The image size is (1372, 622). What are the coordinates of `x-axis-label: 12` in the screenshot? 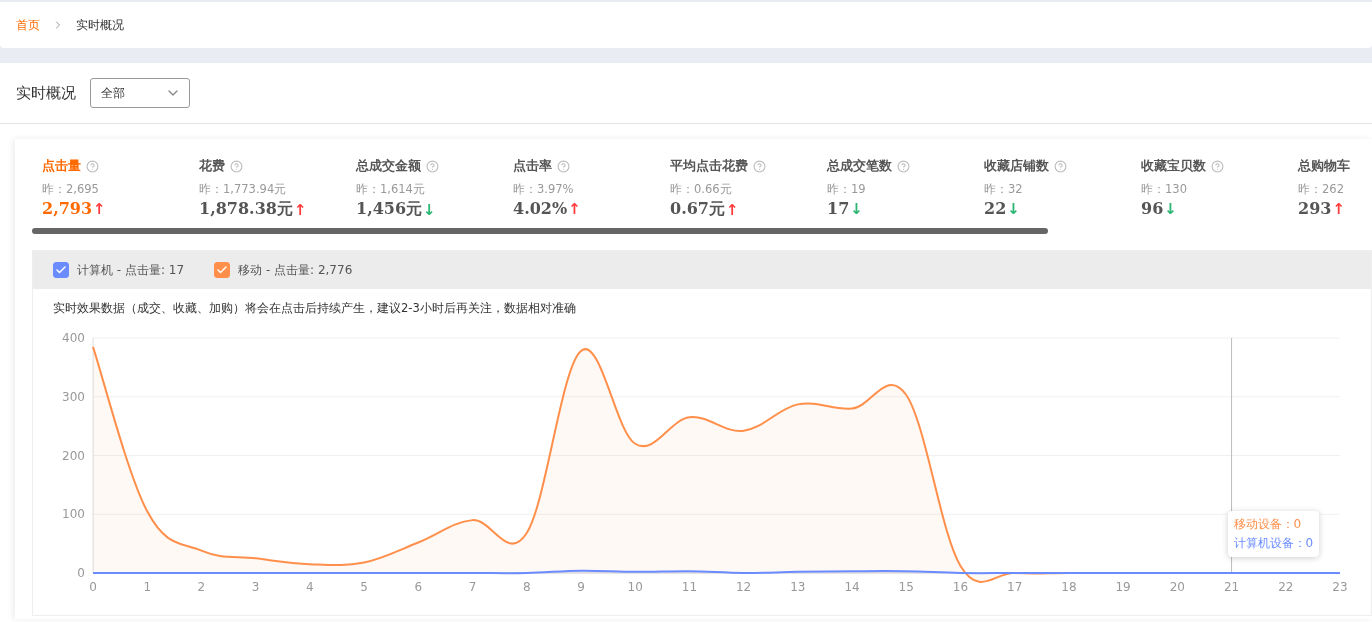 It's located at (743, 587).